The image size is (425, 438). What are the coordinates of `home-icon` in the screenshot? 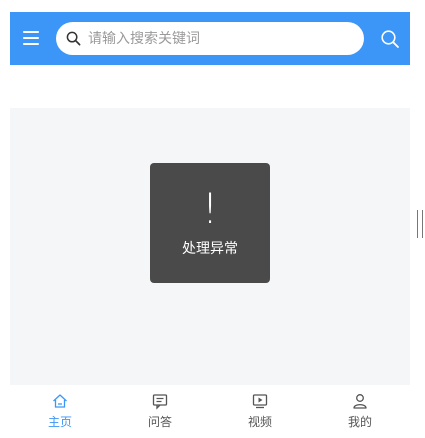 It's located at (60, 401).